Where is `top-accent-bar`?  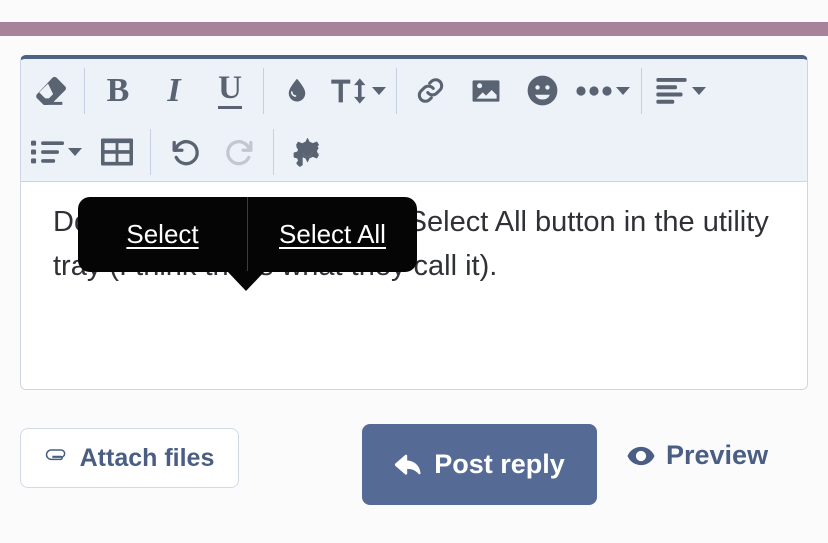 top-accent-bar is located at coordinates (414, 29).